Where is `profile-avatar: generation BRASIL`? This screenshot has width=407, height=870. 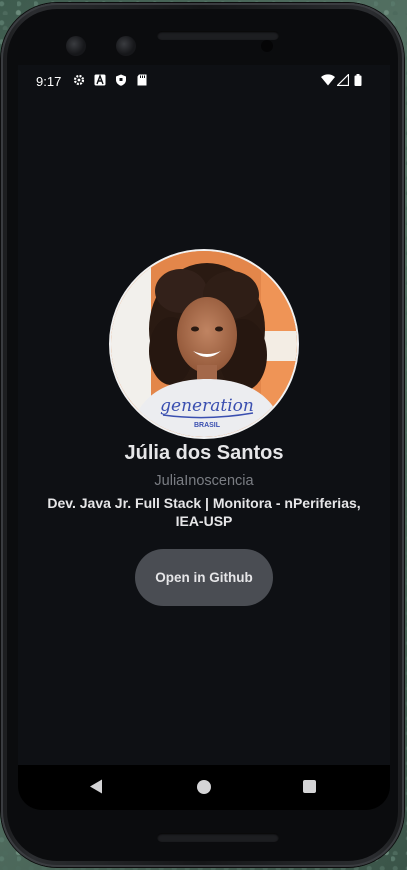 profile-avatar: generation BRASIL is located at coordinates (204, 344).